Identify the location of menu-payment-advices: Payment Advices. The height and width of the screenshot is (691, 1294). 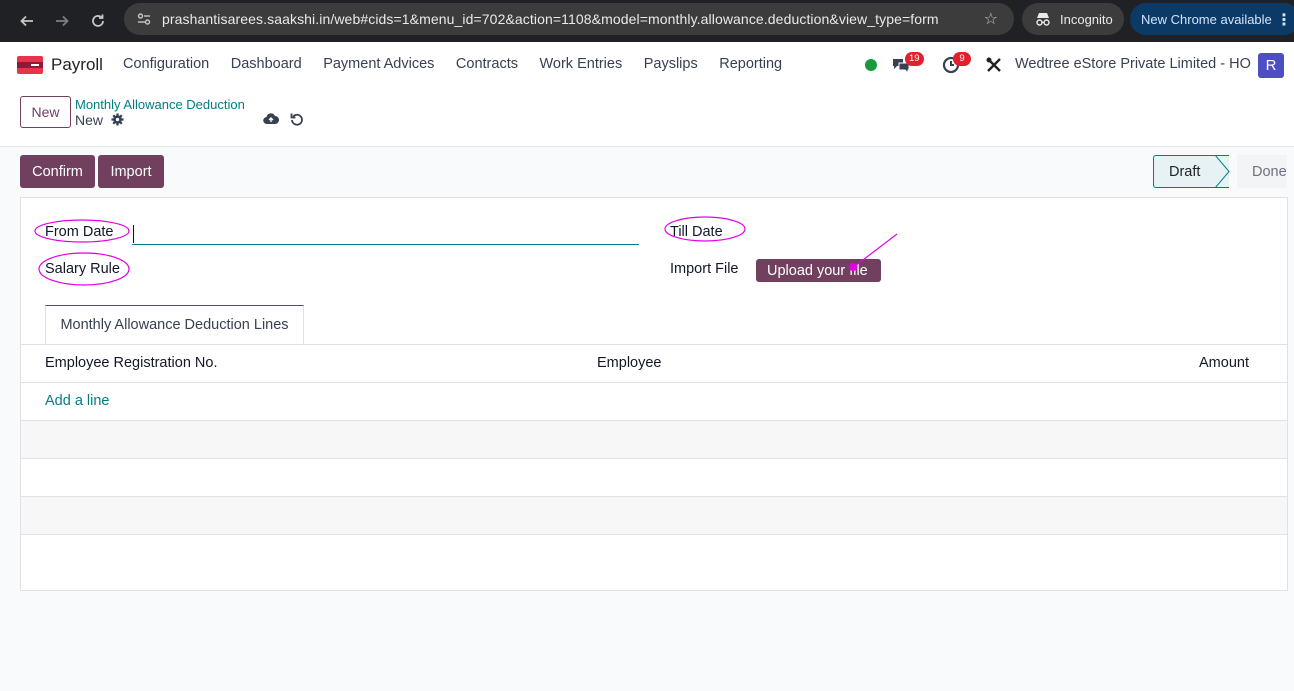
(378, 64).